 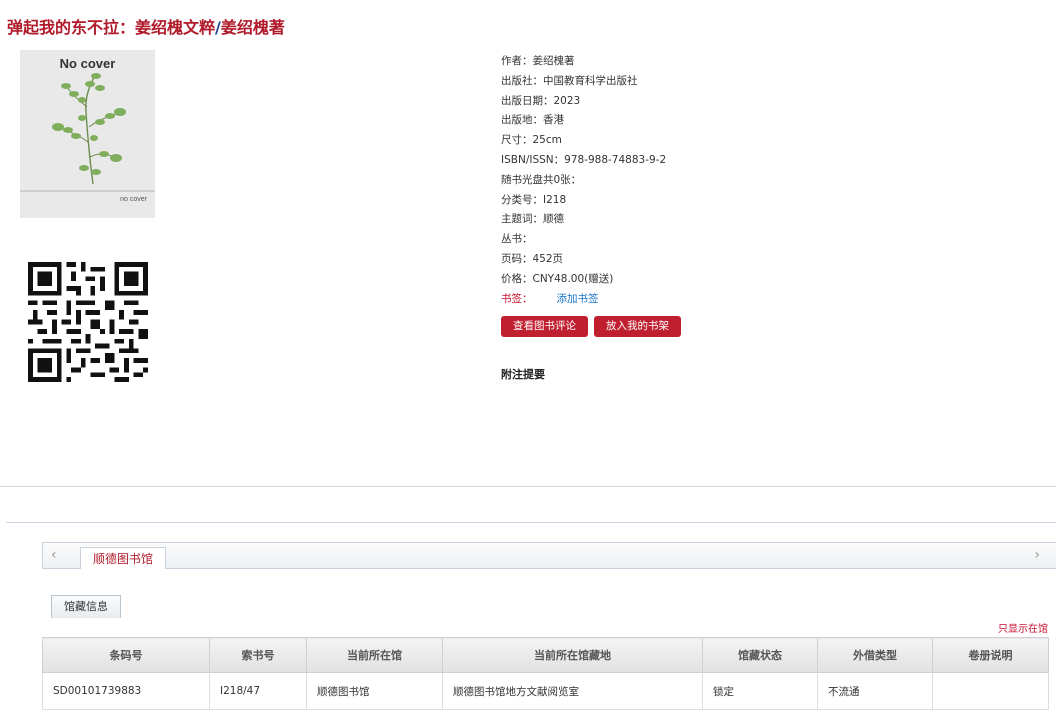 What do you see at coordinates (615, 159) in the screenshot?
I see `meta-value: 978-988-74883-9-2` at bounding box center [615, 159].